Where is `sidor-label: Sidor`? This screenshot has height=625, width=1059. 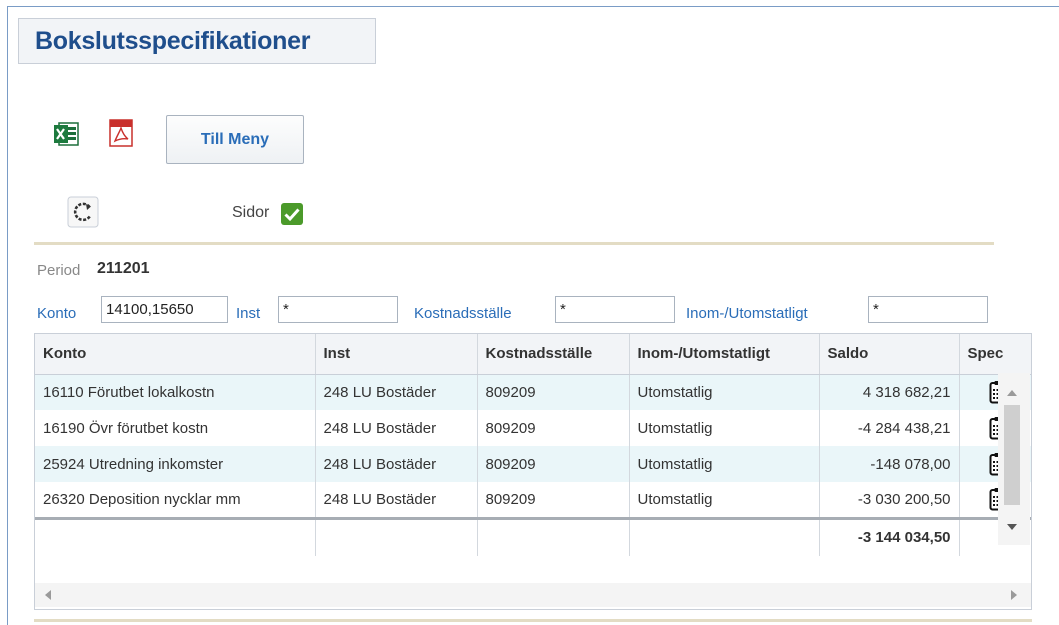 sidor-label: Sidor is located at coordinates (251, 212).